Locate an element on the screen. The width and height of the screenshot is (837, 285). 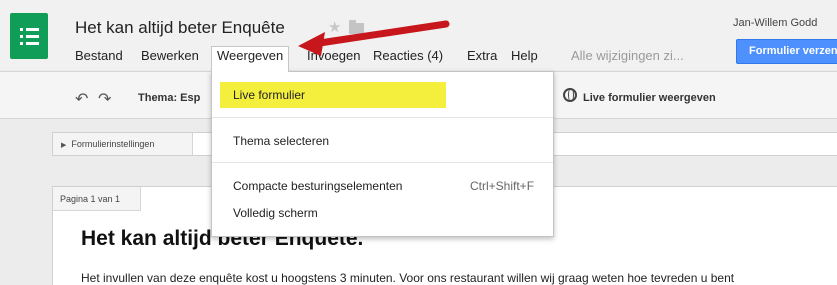
undo-icon: ↶ is located at coordinates (81, 99).